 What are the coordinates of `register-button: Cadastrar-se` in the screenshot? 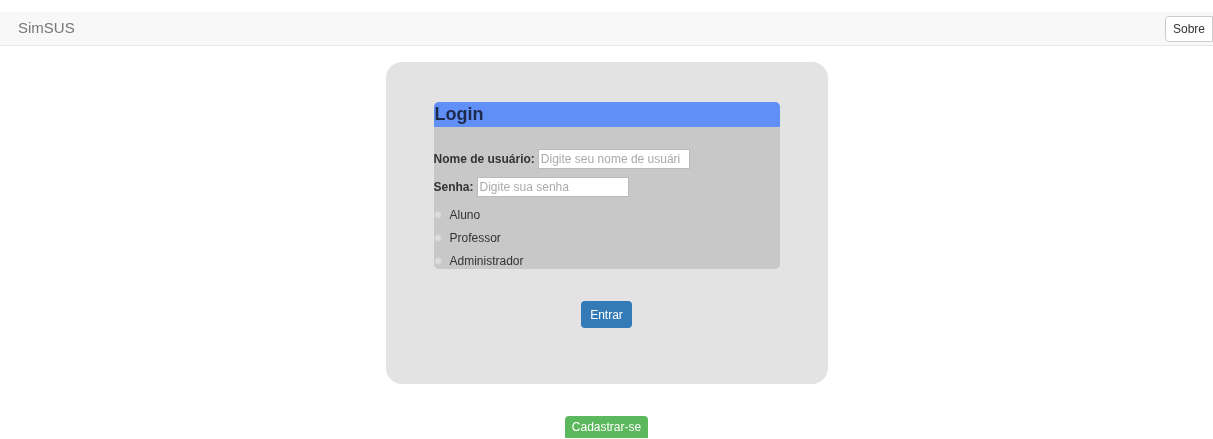 It's located at (606, 427).